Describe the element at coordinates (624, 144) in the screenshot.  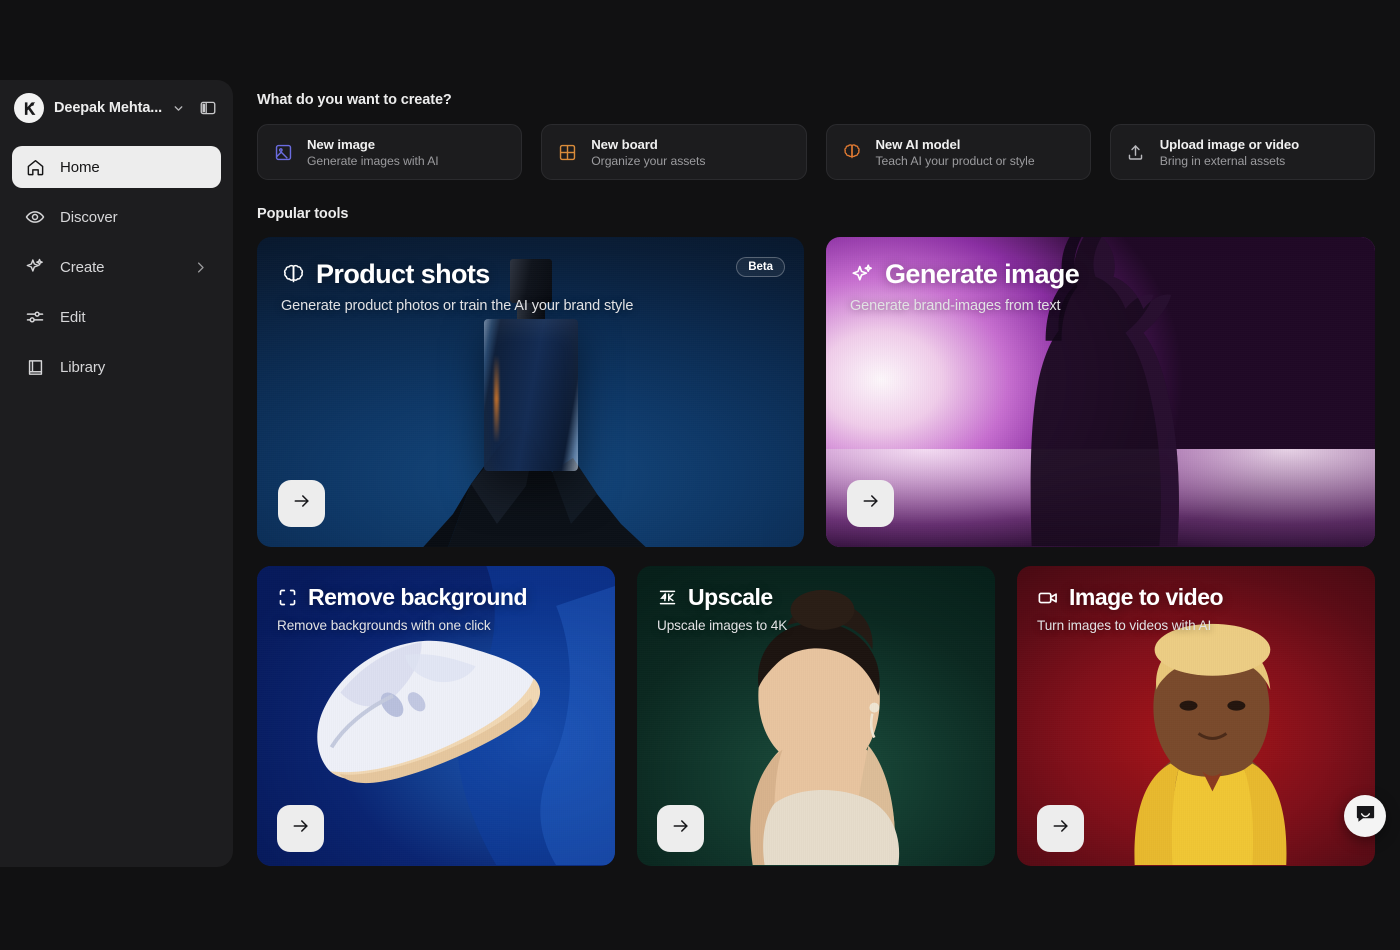
I see `quick-action-title: New board` at that location.